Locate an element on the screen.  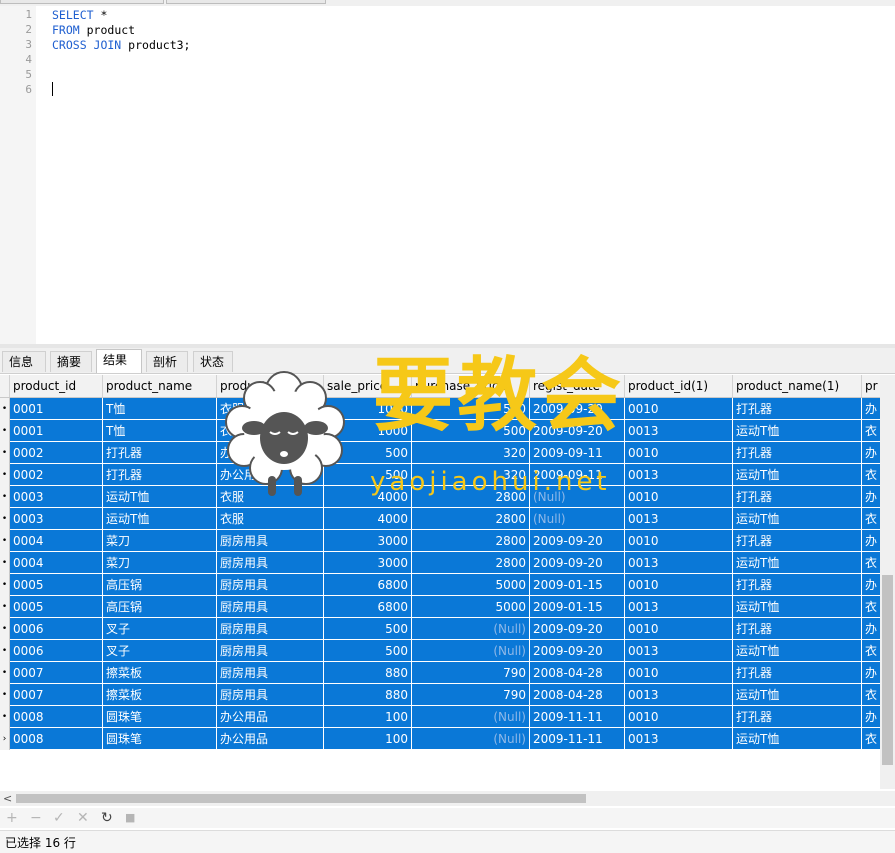
table-cell: 320 is located at coordinates (471, 475).